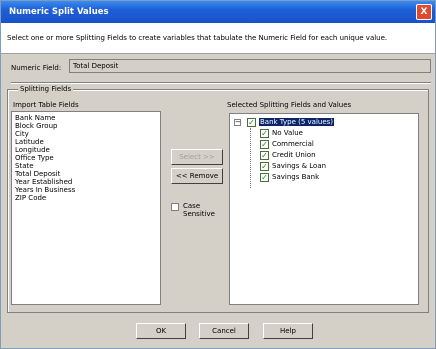  Describe the element at coordinates (192, 206) in the screenshot. I see `case-sensitive-label-line1: Case` at that location.